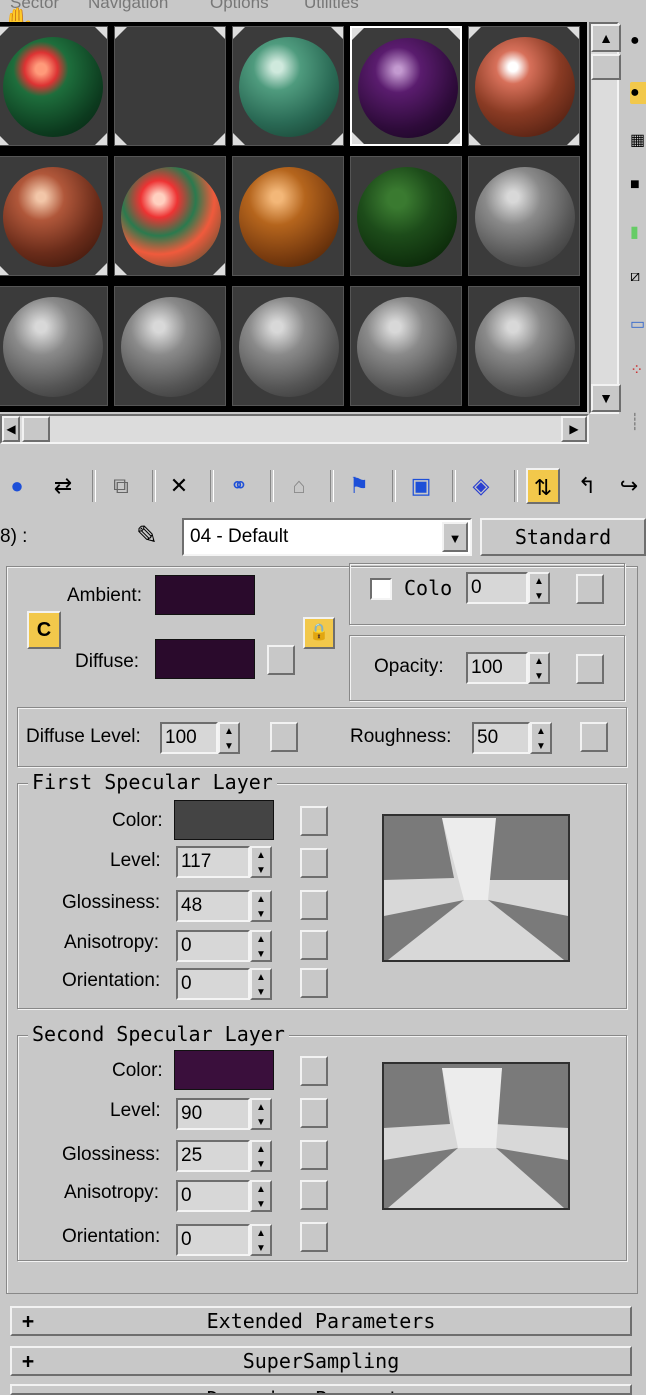  I want to click on slot-horizontal-scrollbar: ◀ ▶, so click(294, 429).